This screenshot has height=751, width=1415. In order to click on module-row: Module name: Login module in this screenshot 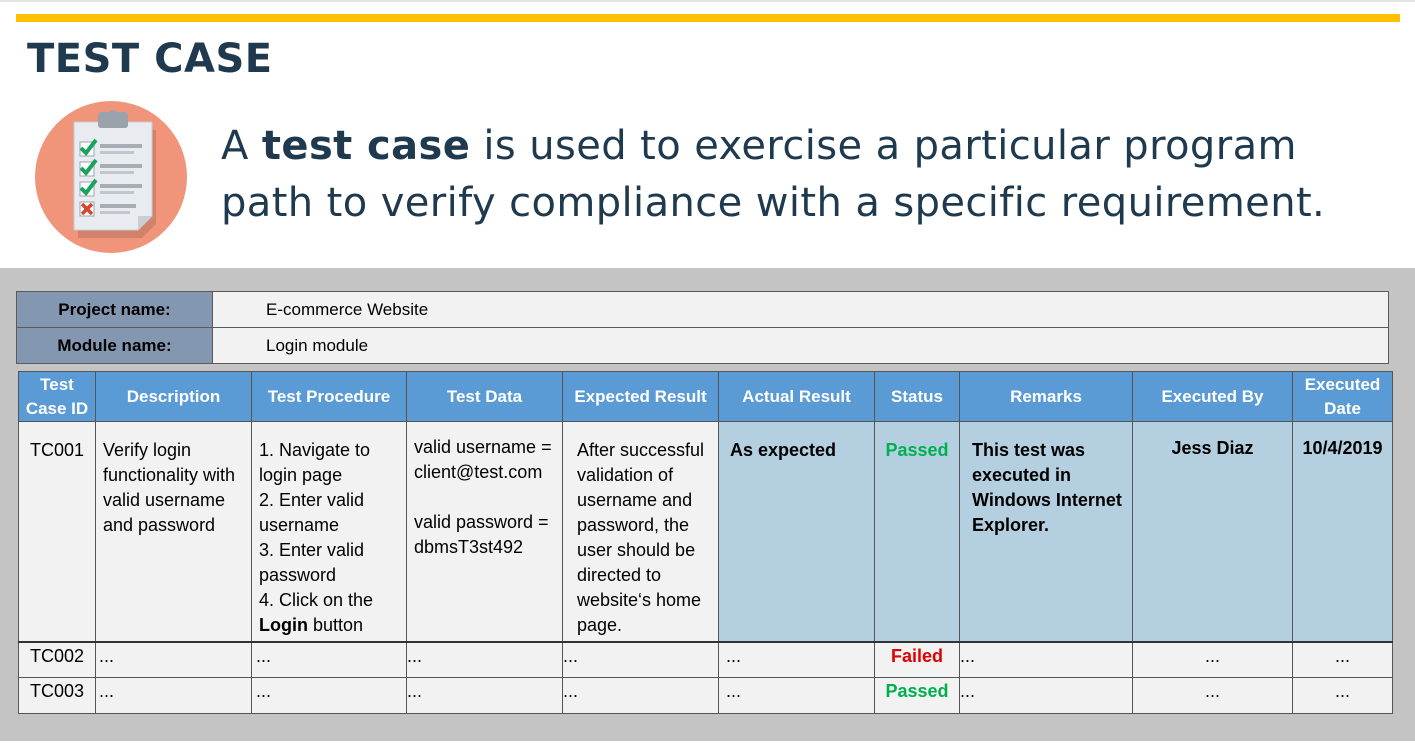, I will do `click(702, 345)`.